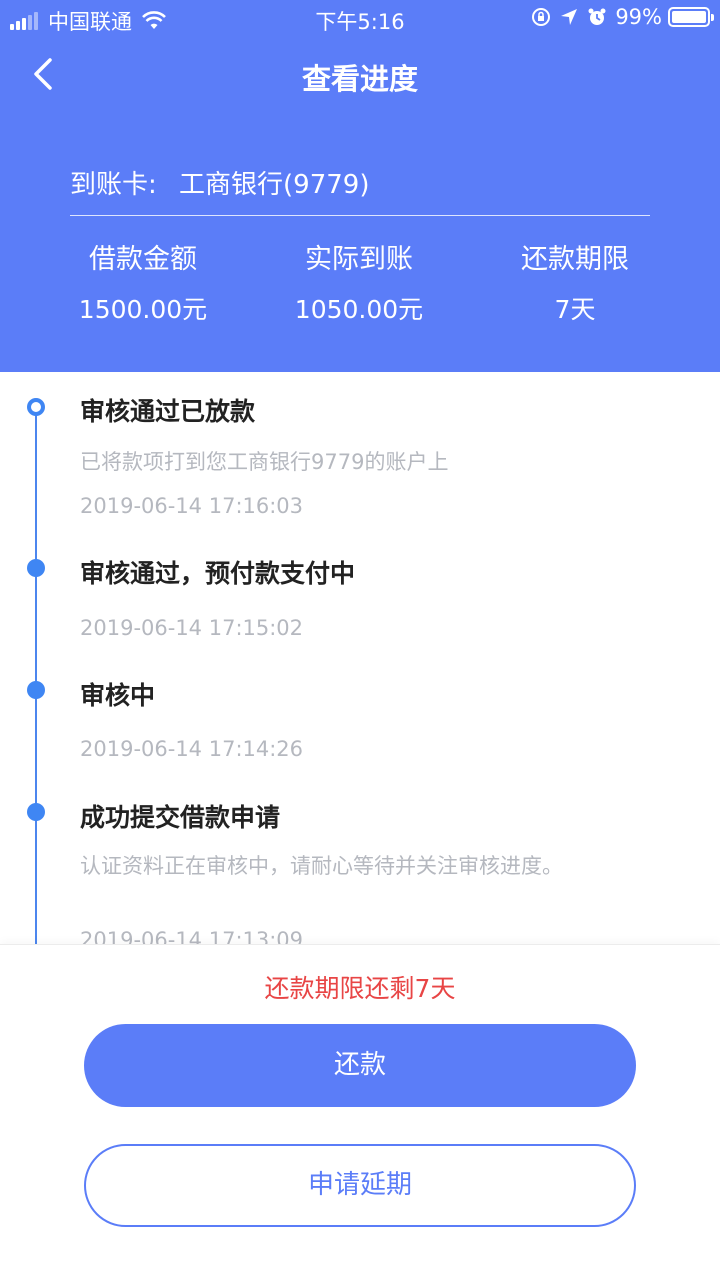 The height and width of the screenshot is (1280, 720). I want to click on timeline-time: 2019-06-14 17:13:09, so click(192, 936).